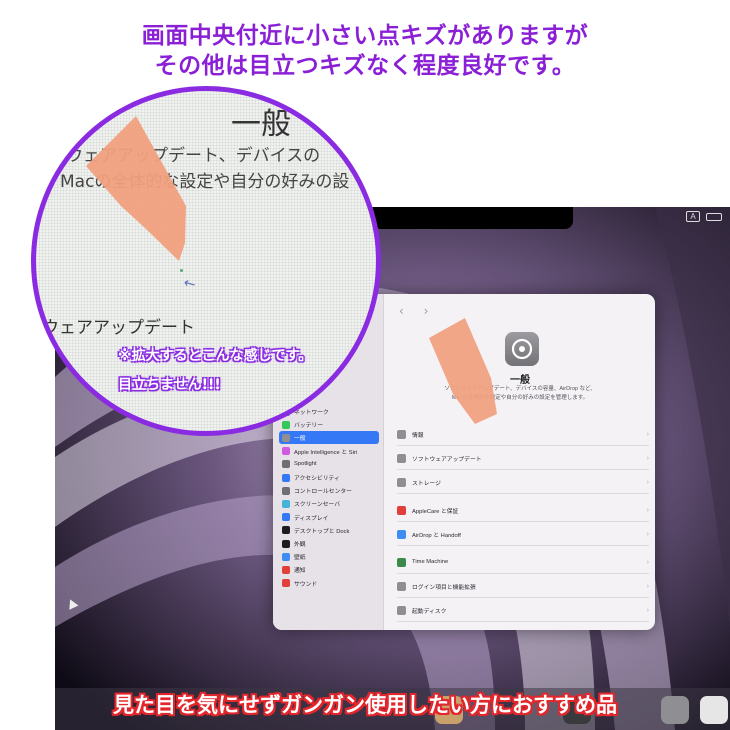 This screenshot has height=730, width=730. Describe the element at coordinates (463, 371) in the screenshot. I see `protective-tab` at that location.